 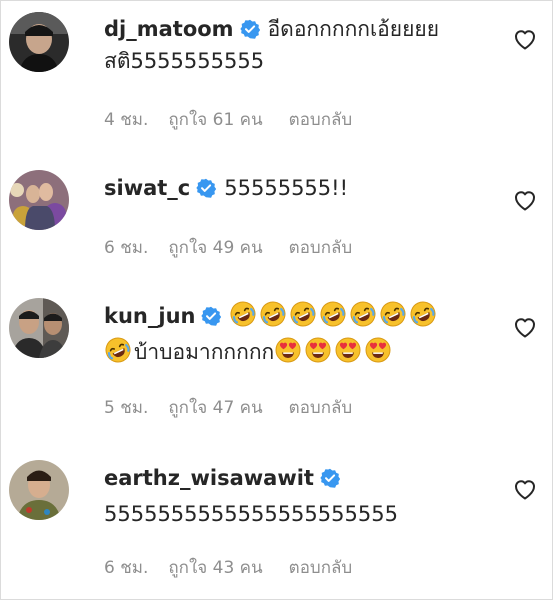 I want to click on comment-username: earthz_wisawawit, so click(x=209, y=478).